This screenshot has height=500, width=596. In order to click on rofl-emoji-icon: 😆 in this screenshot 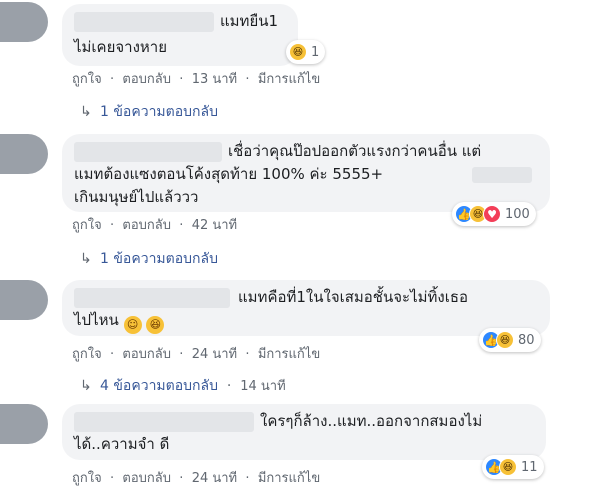, I will do `click(155, 325)`.